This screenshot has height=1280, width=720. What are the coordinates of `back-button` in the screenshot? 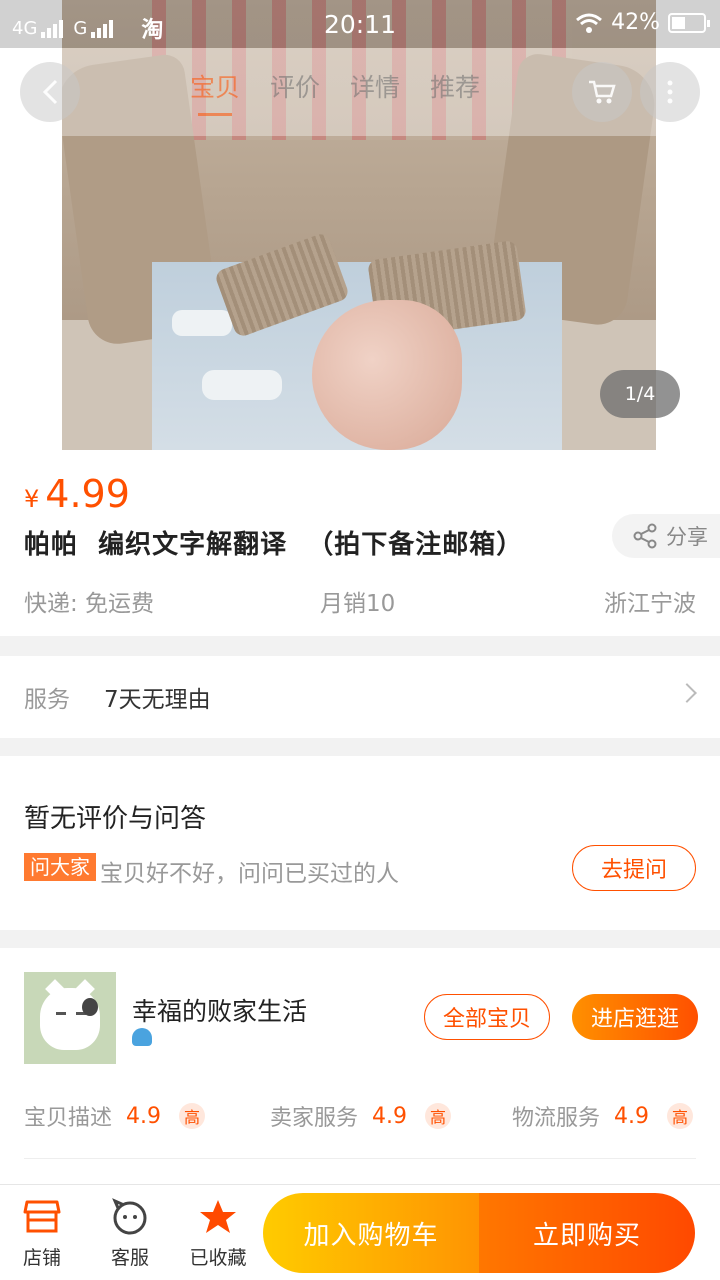 It's located at (50, 92).